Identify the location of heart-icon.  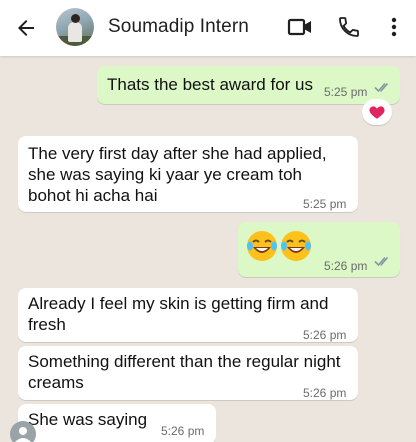
(377, 112).